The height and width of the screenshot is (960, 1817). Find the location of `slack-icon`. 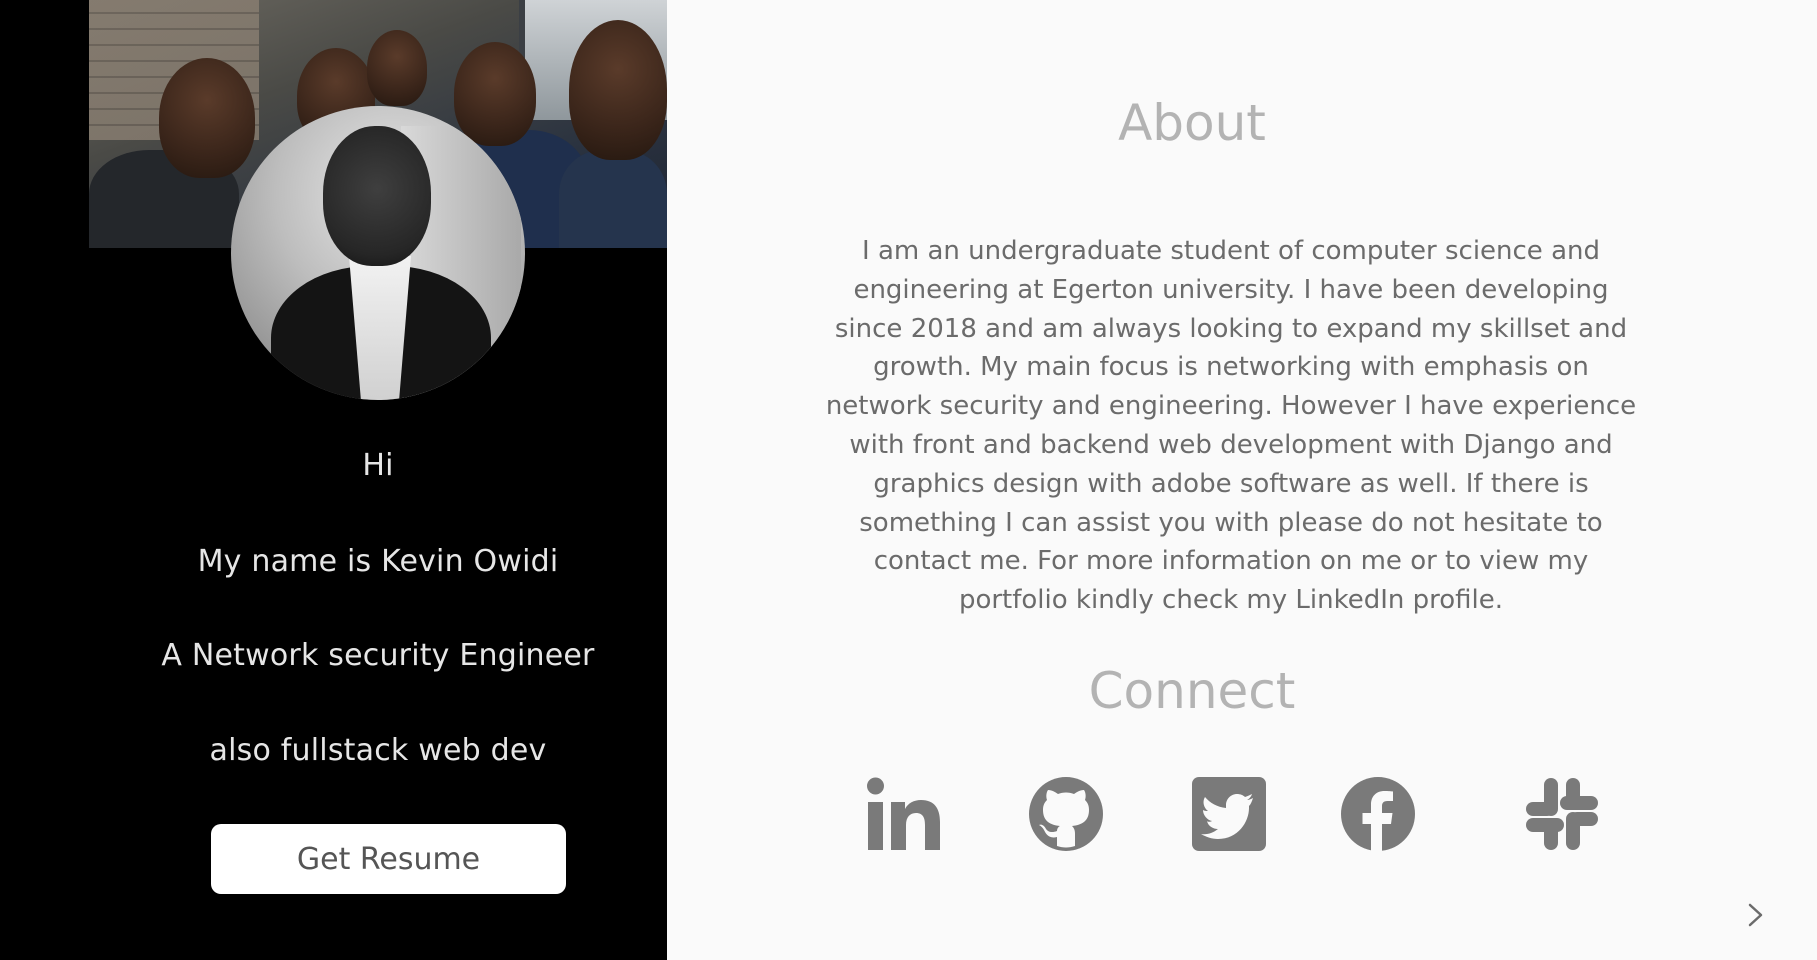

slack-icon is located at coordinates (1562, 814).